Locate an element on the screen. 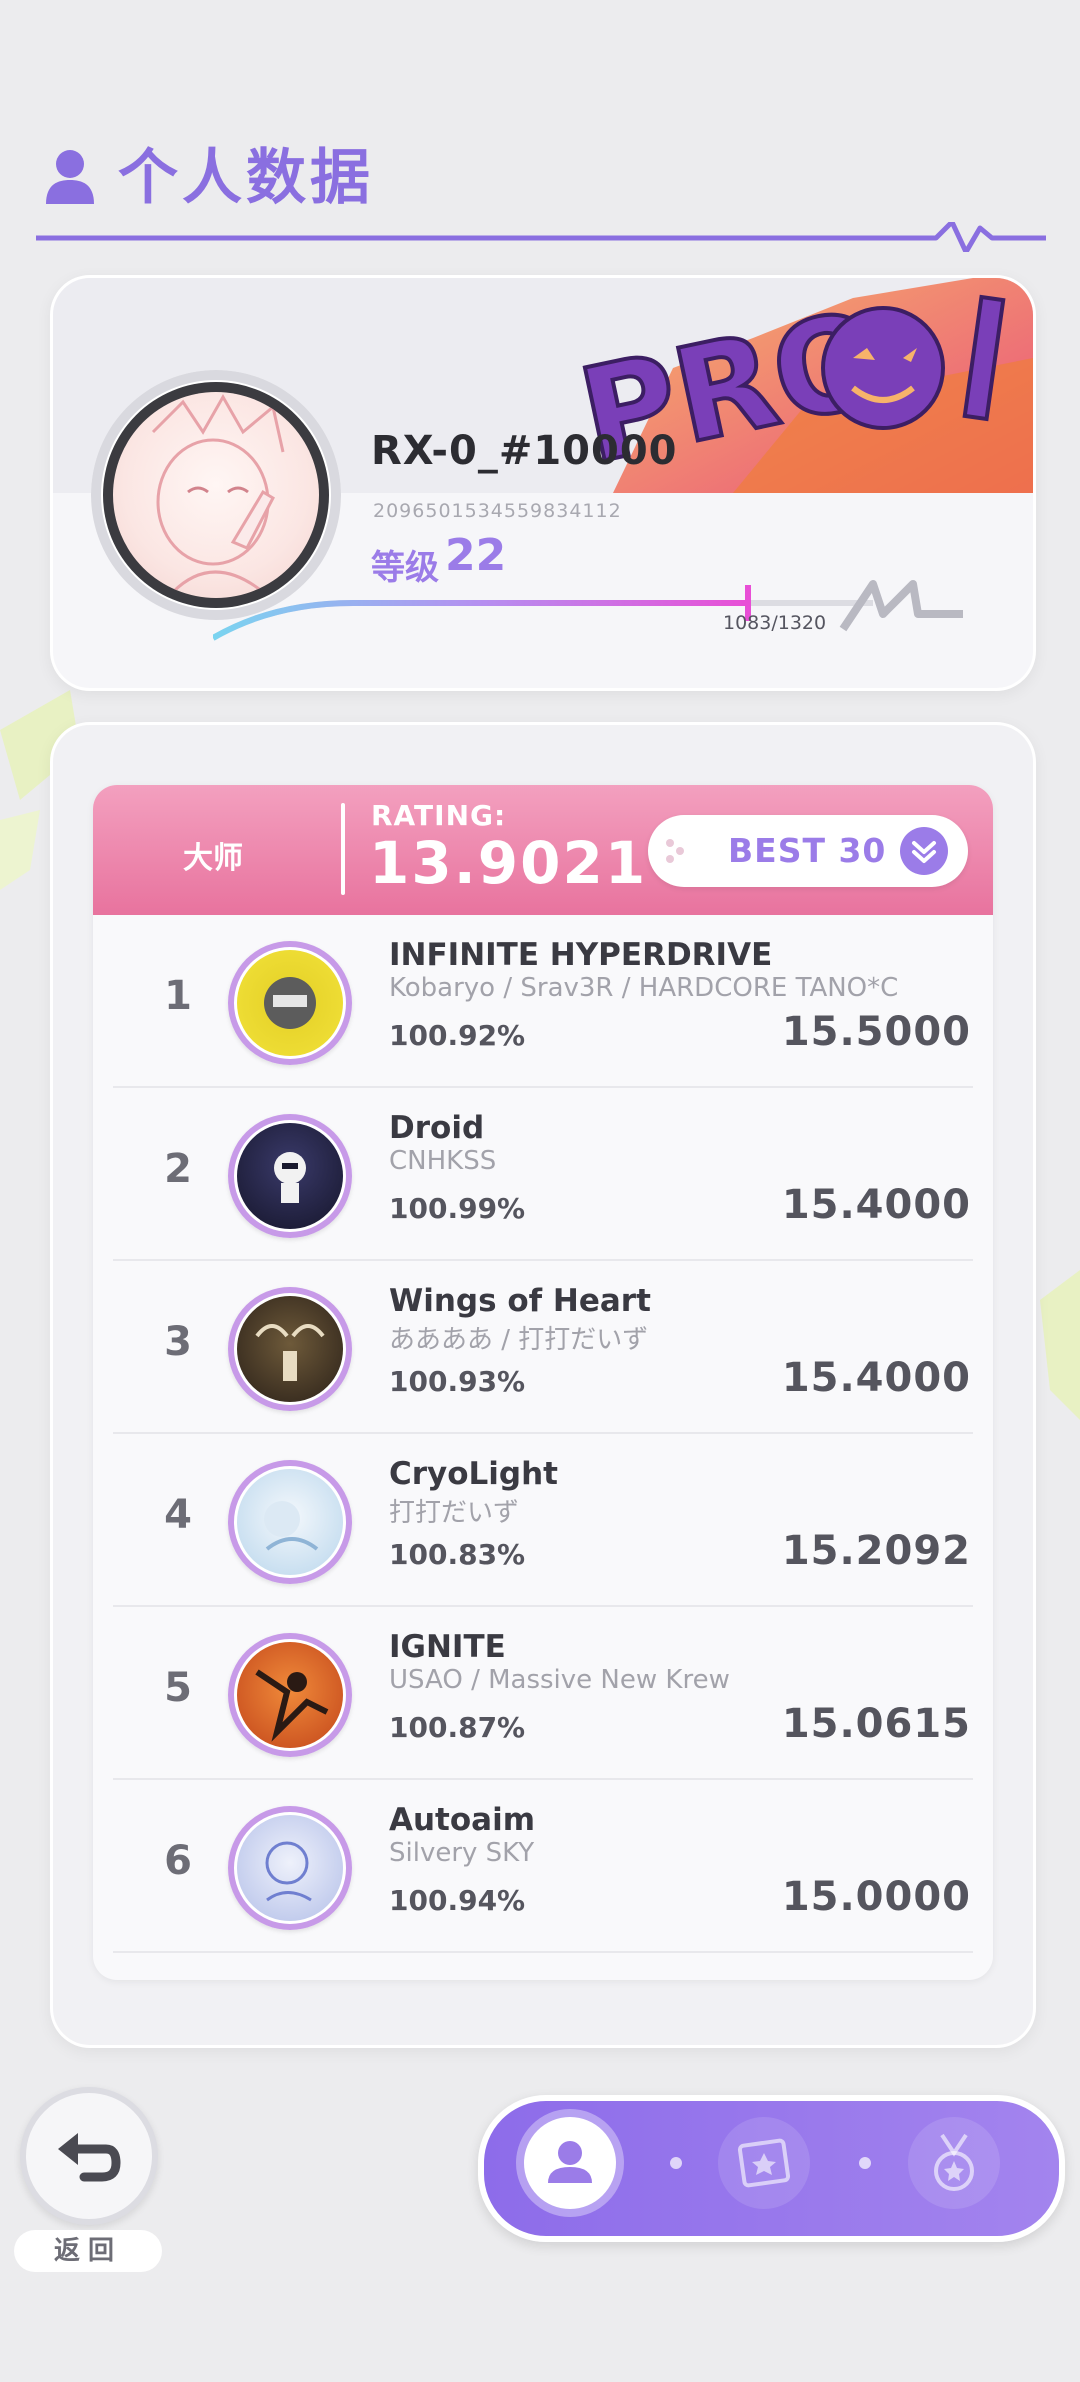 The height and width of the screenshot is (2382, 1080). rating-header: 大师 RATING: 13.9021 BEST 30 is located at coordinates (543, 850).